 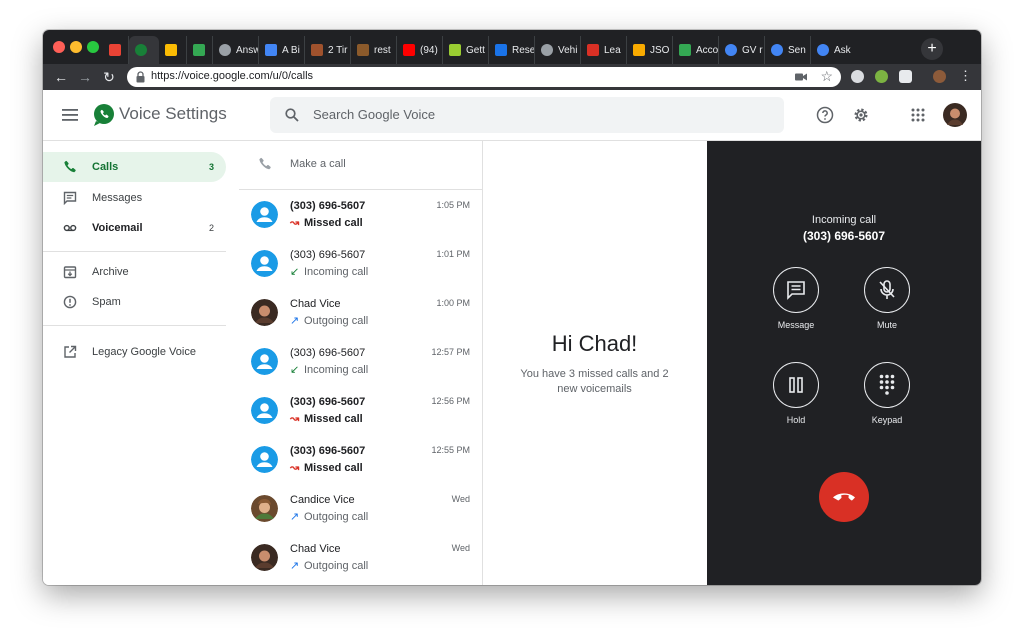 What do you see at coordinates (61, 77) in the screenshot?
I see `back-arrow-icon: ←` at bounding box center [61, 77].